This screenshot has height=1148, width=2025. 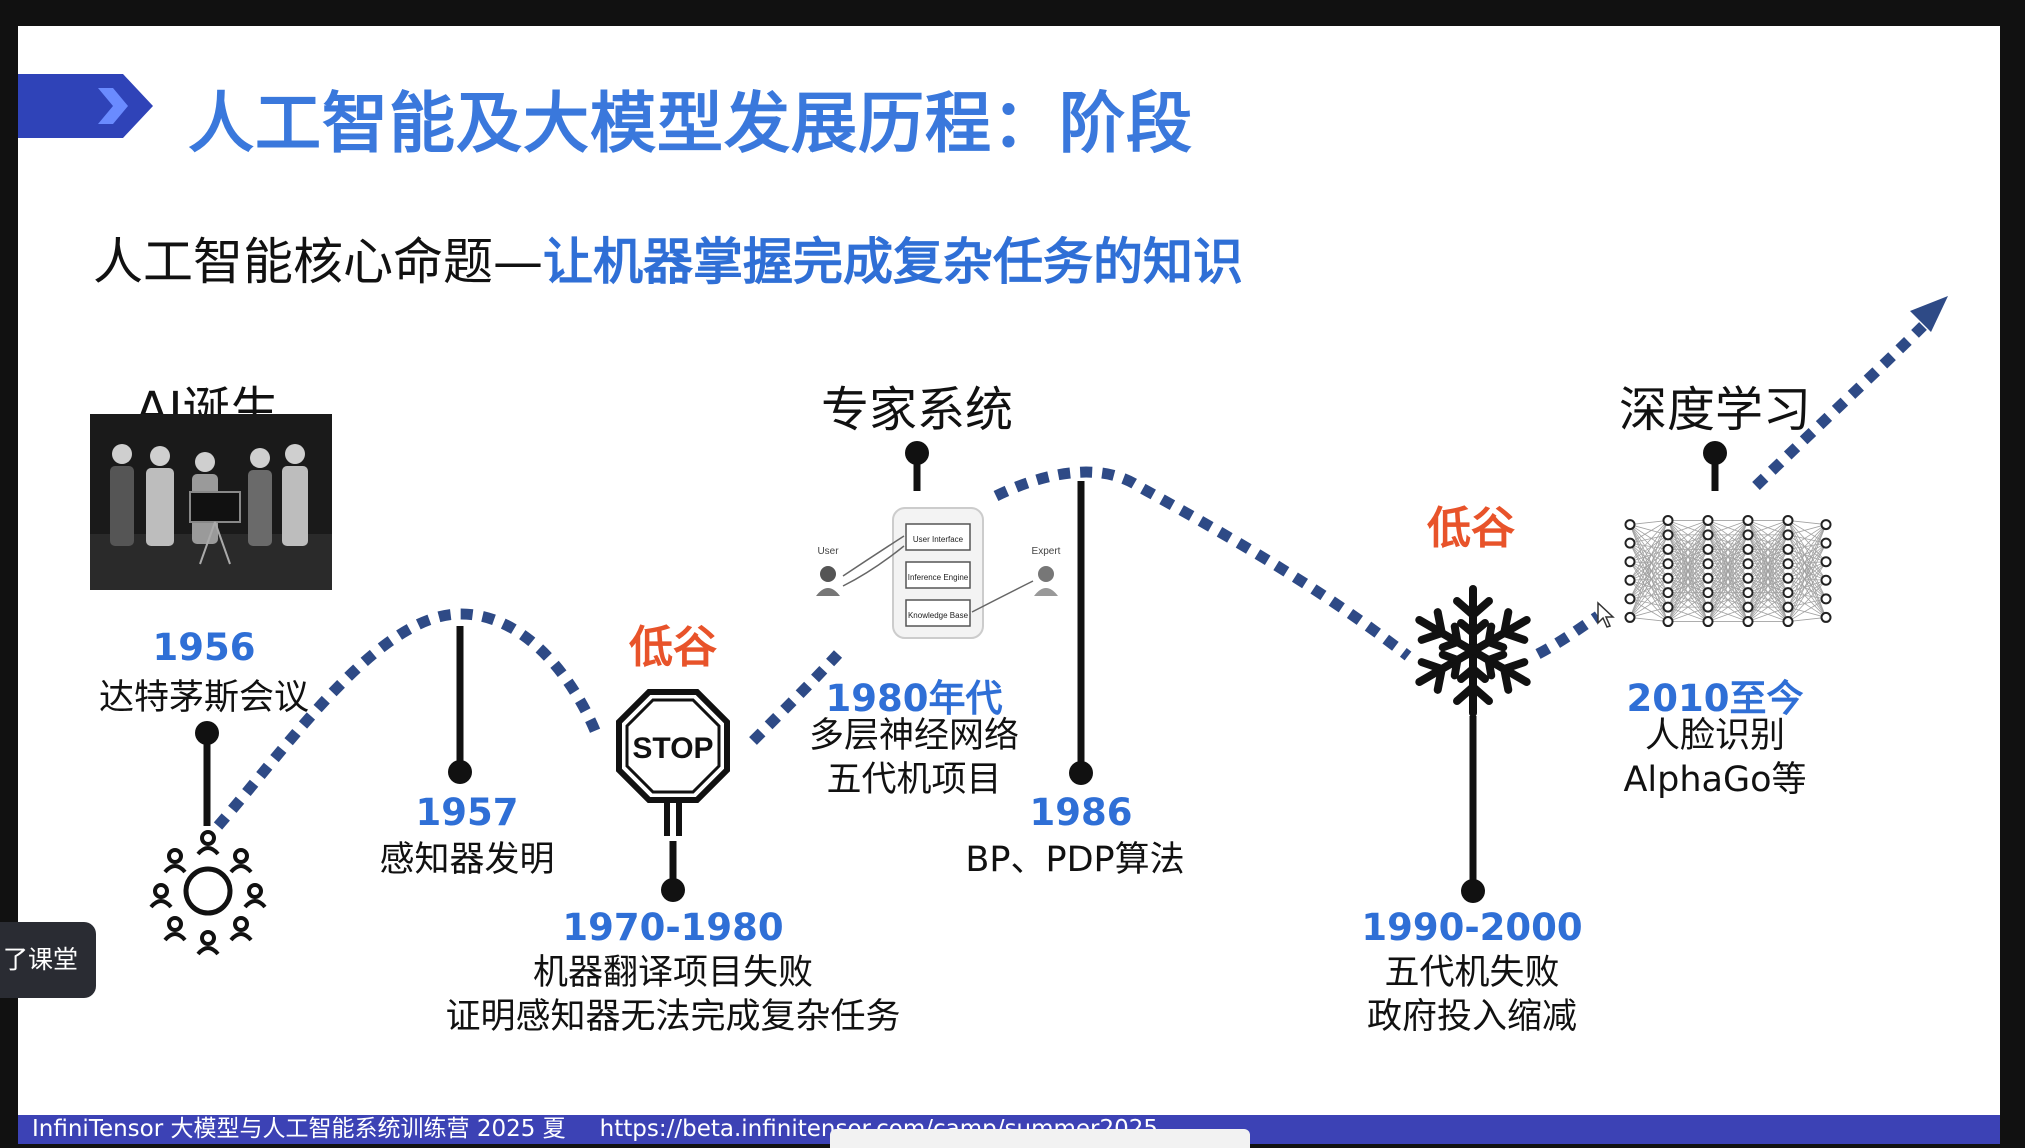 I want to click on desc-1970-1980: 机器翻译项目失败 证明感知器无法完成复杂任务, so click(x=672, y=995).